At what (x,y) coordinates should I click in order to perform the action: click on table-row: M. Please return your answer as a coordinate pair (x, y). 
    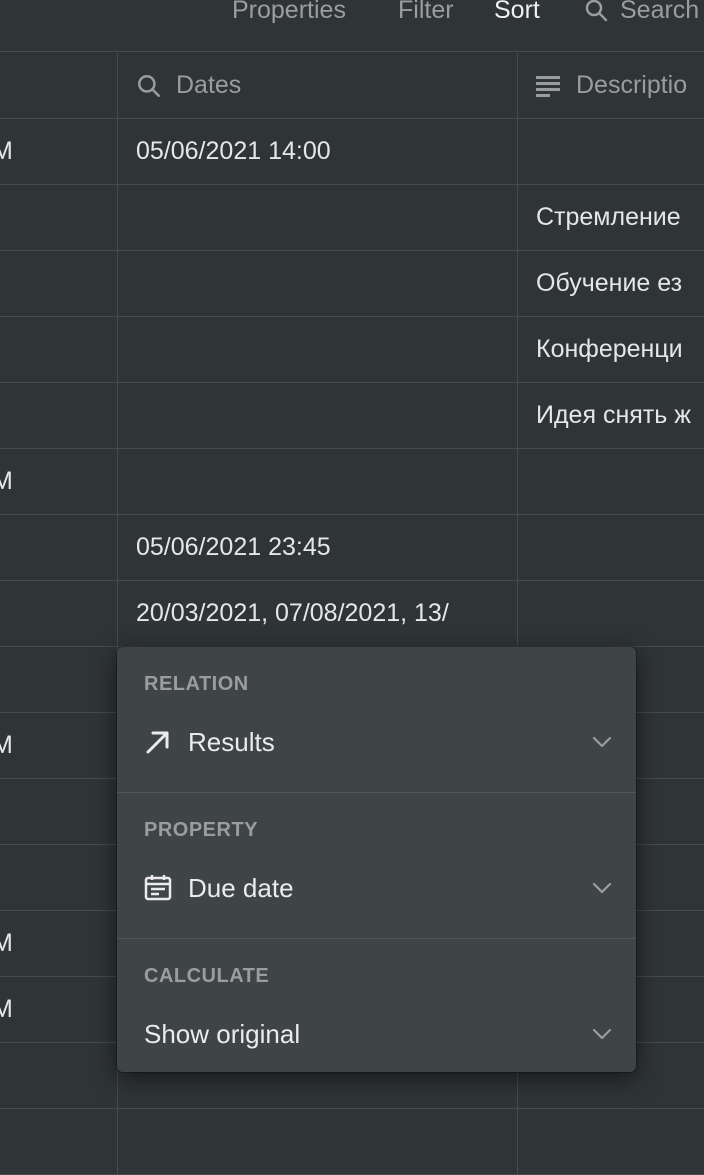
    Looking at the image, I should click on (352, 482).